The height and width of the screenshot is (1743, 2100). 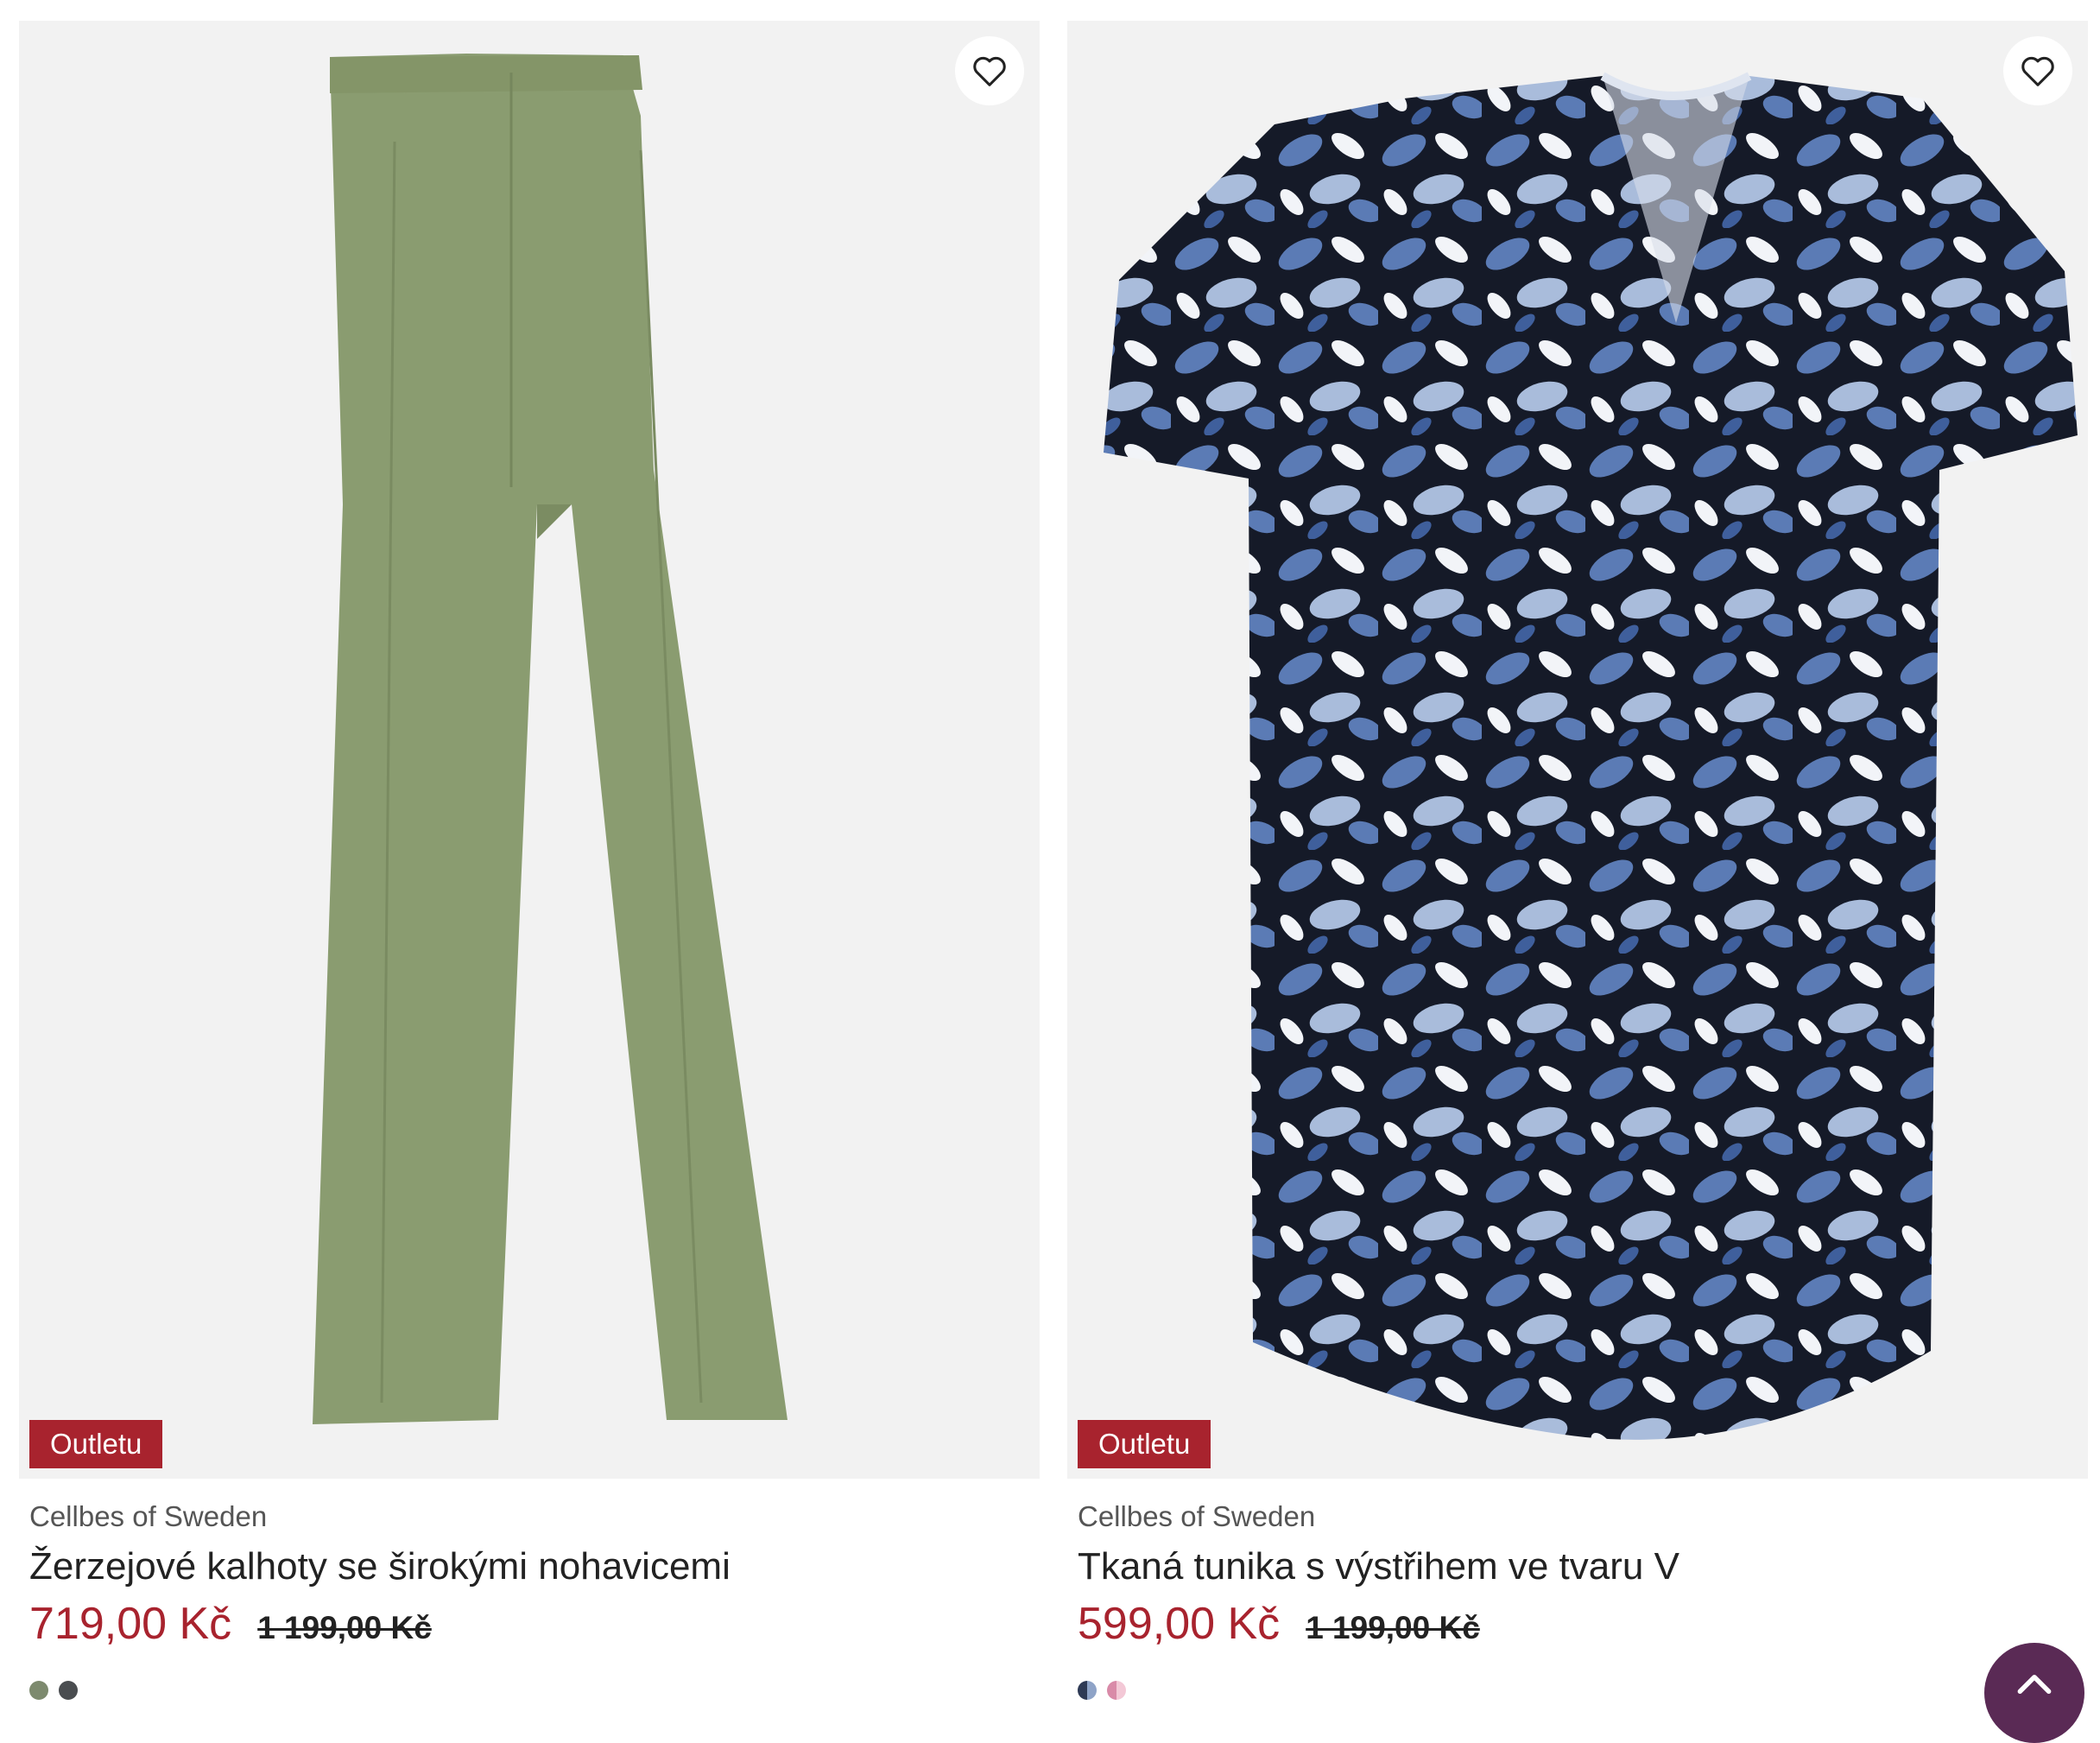 What do you see at coordinates (38, 1690) in the screenshot?
I see `color-swatch-green` at bounding box center [38, 1690].